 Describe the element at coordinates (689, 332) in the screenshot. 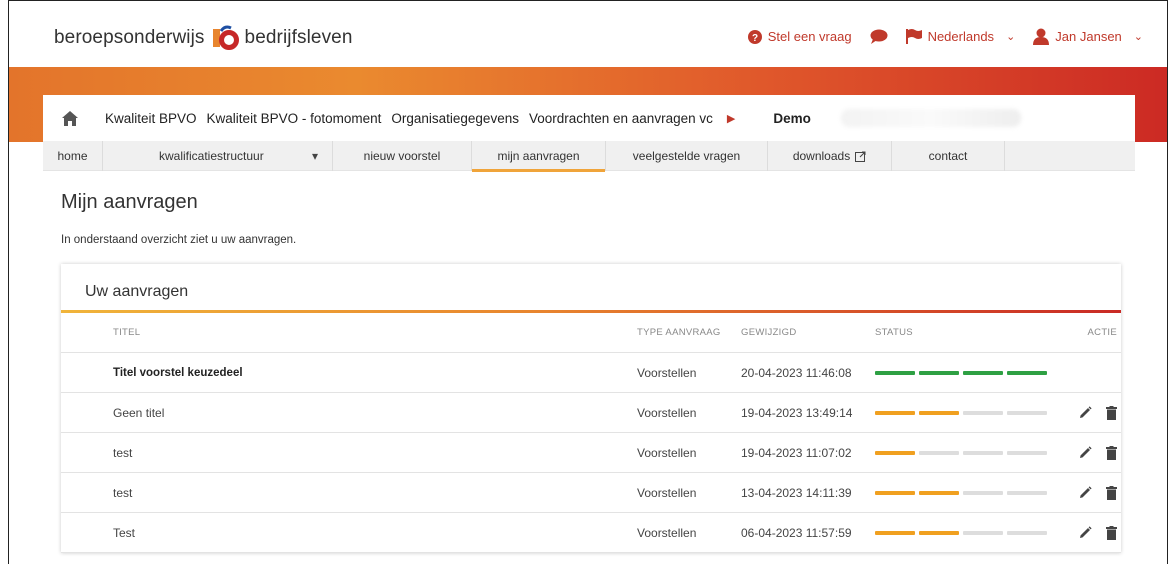

I see `column-header-type: TYPE AANVRAAG` at that location.